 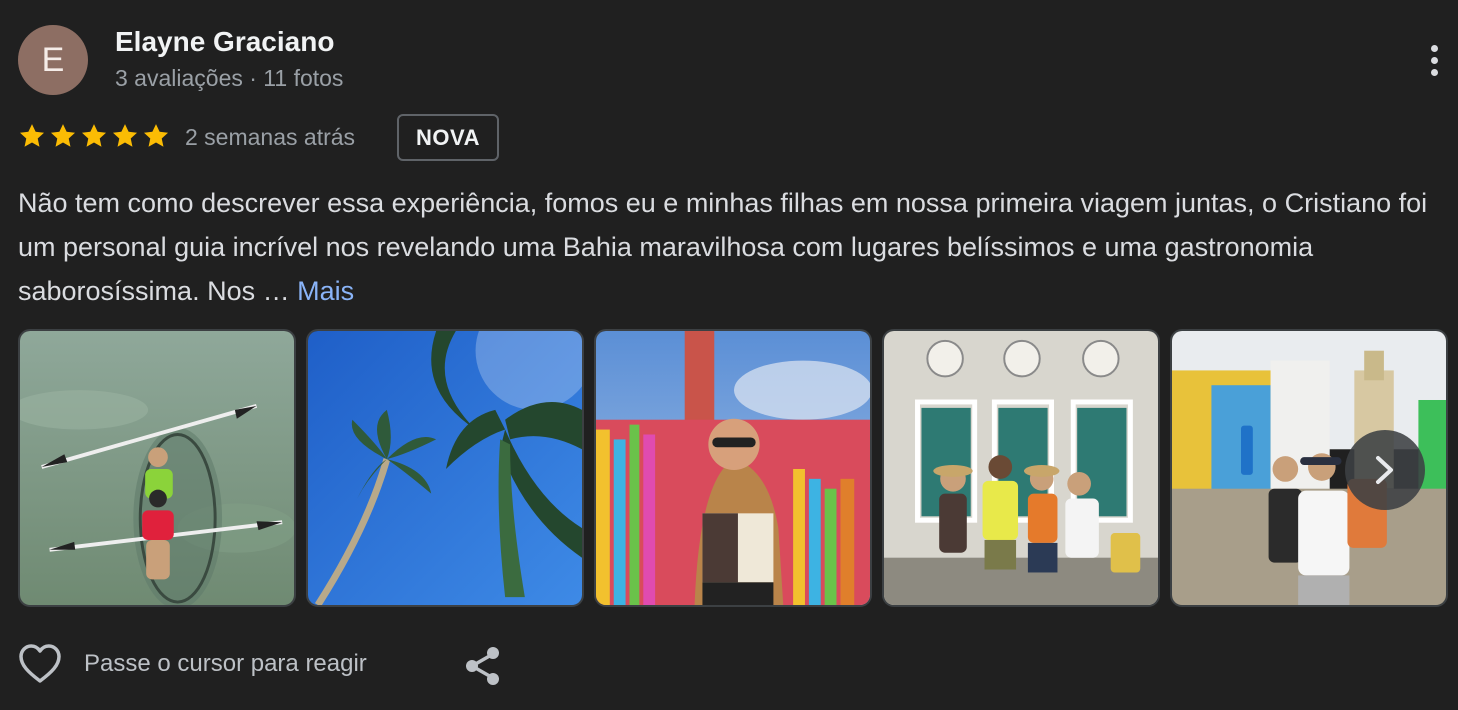 What do you see at coordinates (270, 137) in the screenshot?
I see `review-time: 2 semanas atrás` at bounding box center [270, 137].